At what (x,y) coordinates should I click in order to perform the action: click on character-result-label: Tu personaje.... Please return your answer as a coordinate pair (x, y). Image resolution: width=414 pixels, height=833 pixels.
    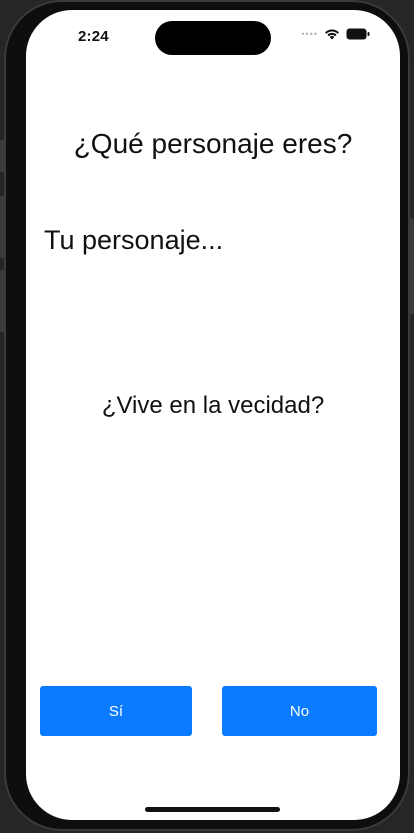
    Looking at the image, I should click on (134, 240).